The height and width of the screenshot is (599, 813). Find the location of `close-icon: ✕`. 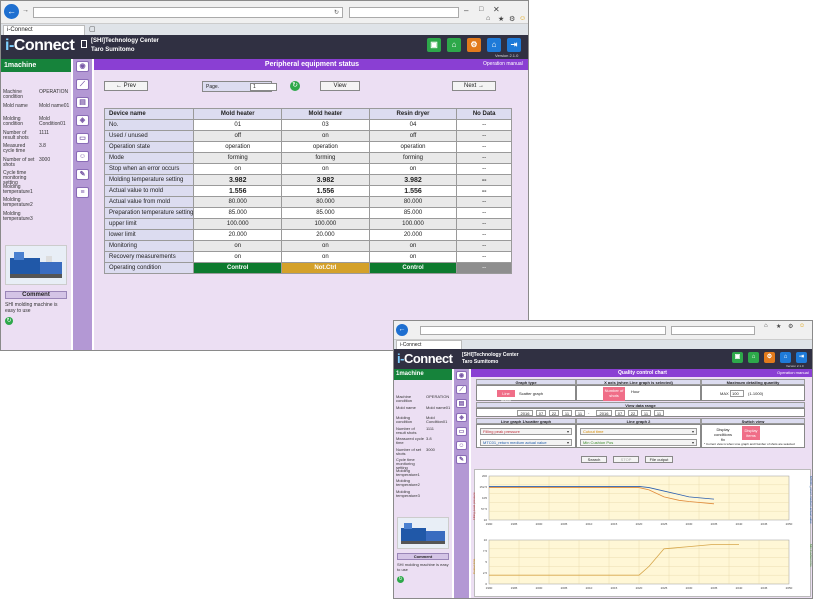

close-icon: ✕ is located at coordinates (496, 9).